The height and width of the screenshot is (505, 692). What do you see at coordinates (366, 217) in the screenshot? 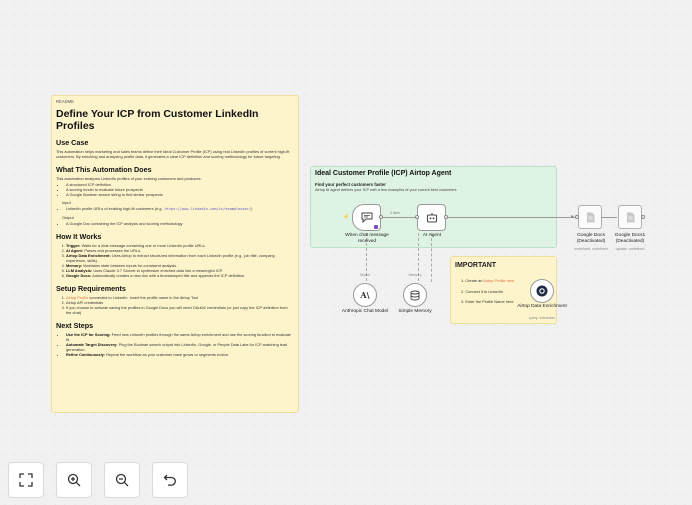
I see `chat-icon` at bounding box center [366, 217].